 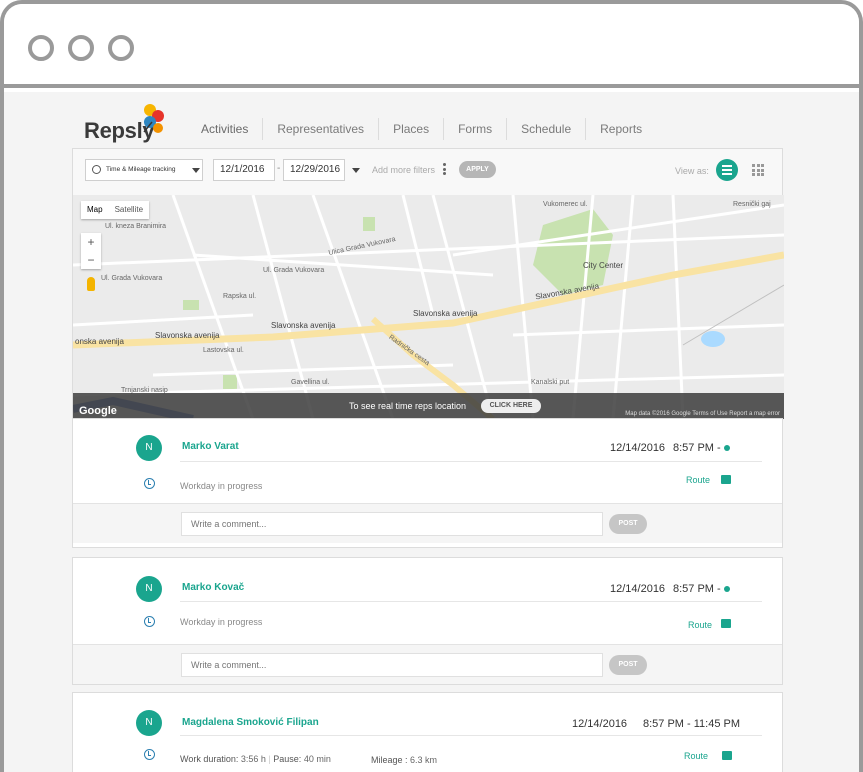 I want to click on status-dot, so click(x=727, y=448).